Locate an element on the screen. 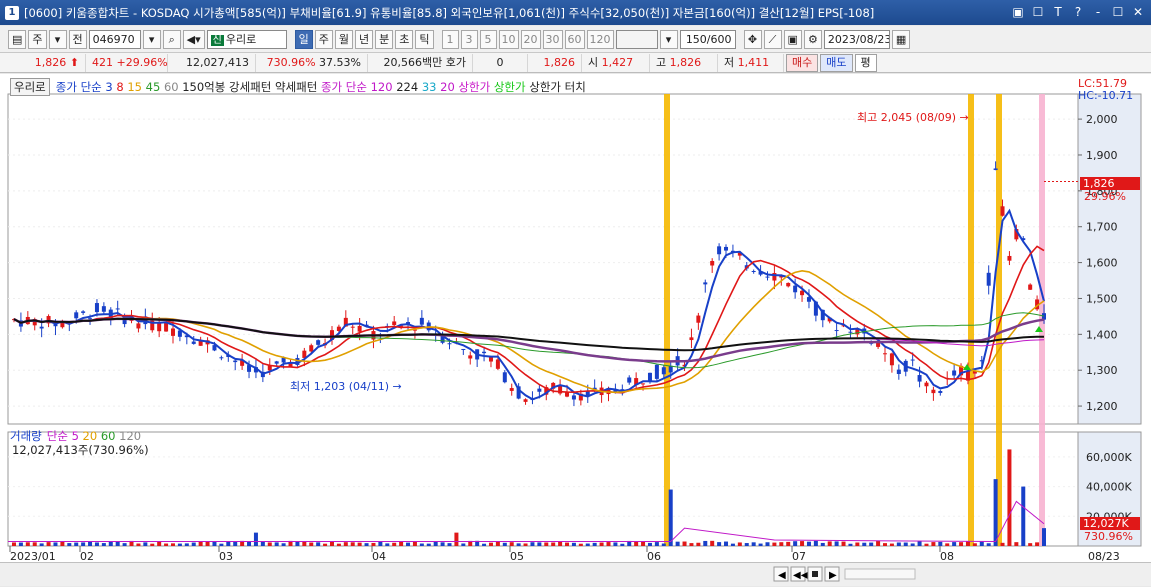  all-button: 전 is located at coordinates (77, 39).